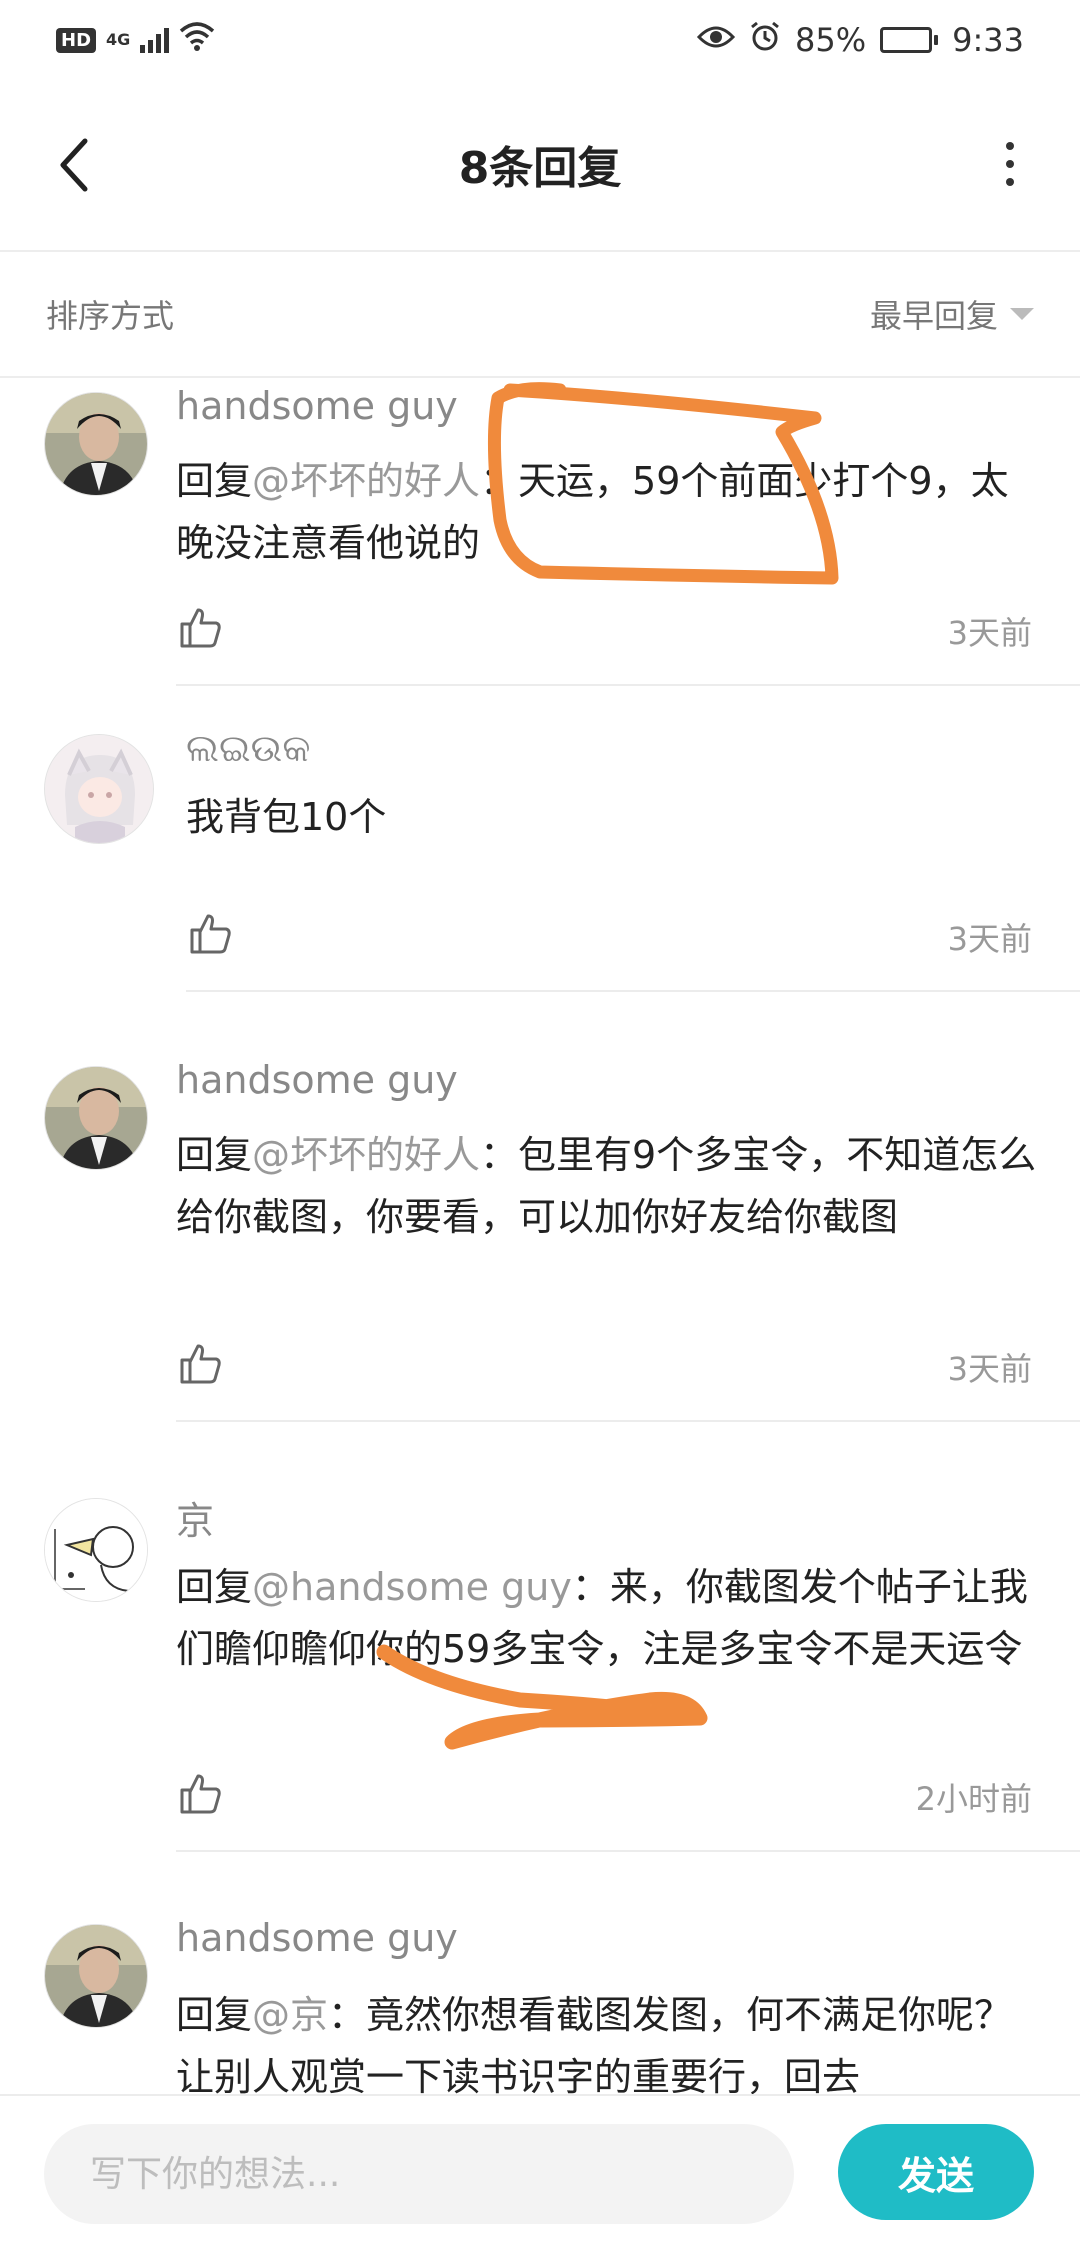  Describe the element at coordinates (540, 314) in the screenshot. I see `sort-row: 排序方式 最早回复` at that location.